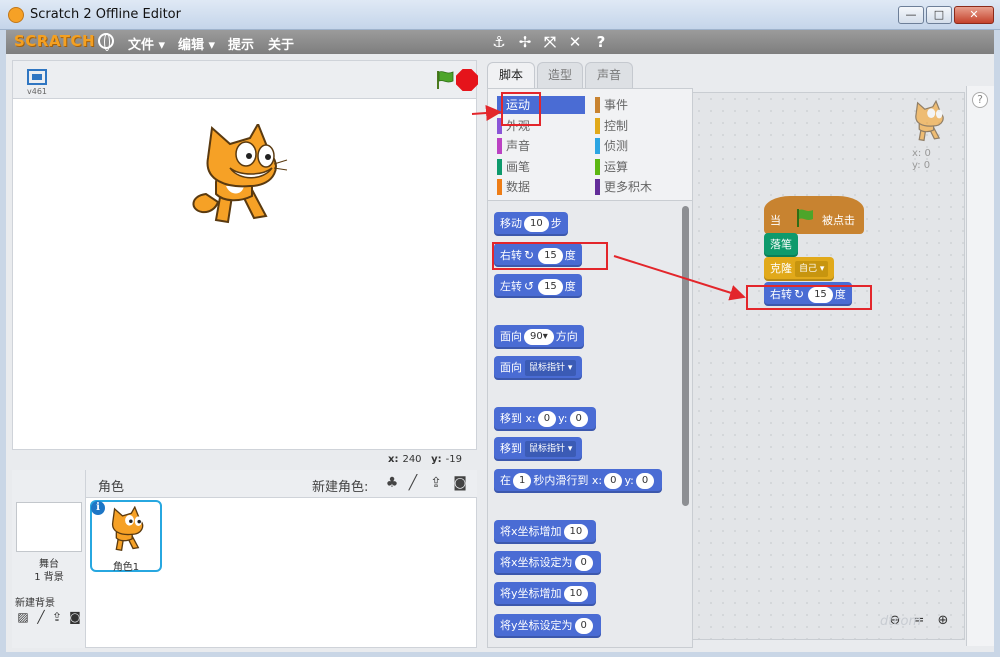 This screenshot has height=657, width=1000. I want to click on category-operators: 运算, so click(640, 167).